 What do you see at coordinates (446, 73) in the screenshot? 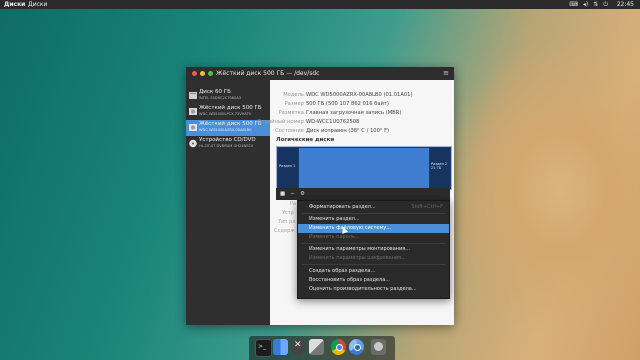
I see `hamburger-menu-icon: ≡` at bounding box center [446, 73].